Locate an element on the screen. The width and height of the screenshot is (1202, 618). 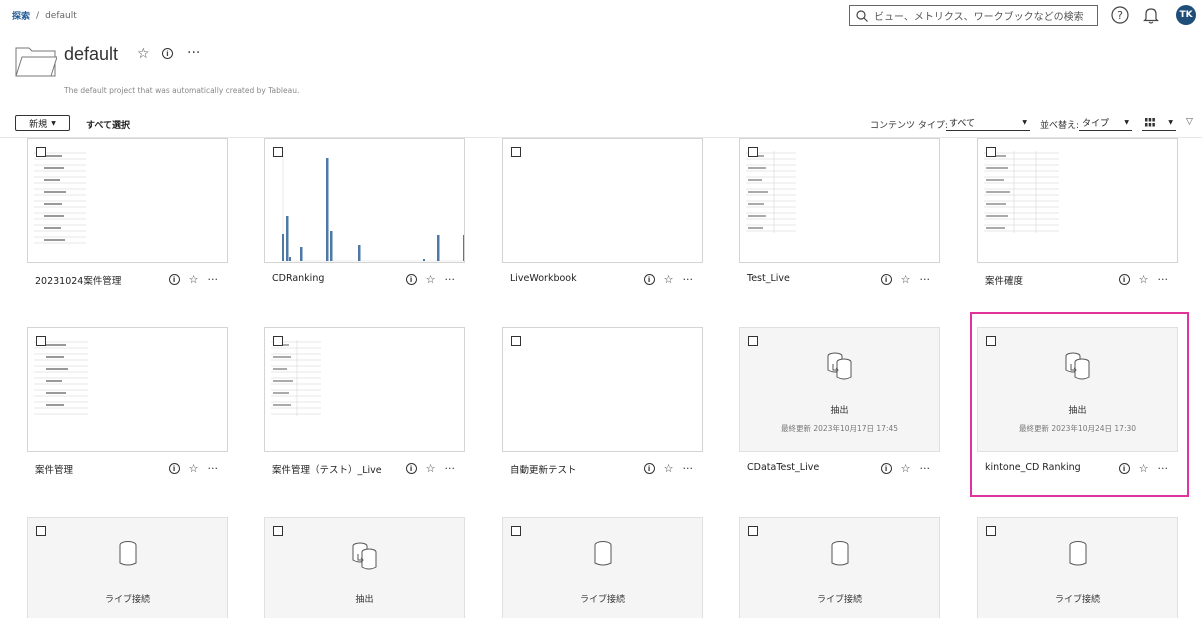
workbook-card: 自動更新テスト i ☆ ··· is located at coordinates (602, 407).